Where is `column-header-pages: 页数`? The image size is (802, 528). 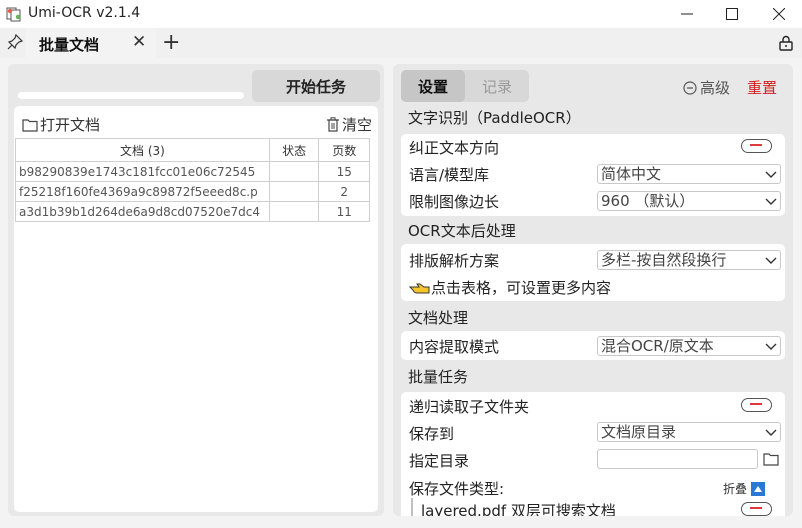 column-header-pages: 页数 is located at coordinates (344, 150).